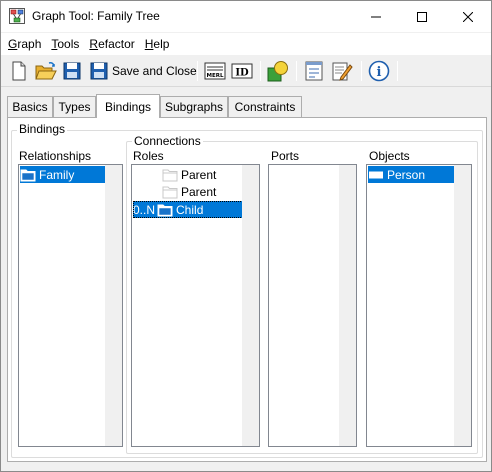 The height and width of the screenshot is (472, 492). I want to click on menu-refactor-mnemonic: R, so click(94, 44).